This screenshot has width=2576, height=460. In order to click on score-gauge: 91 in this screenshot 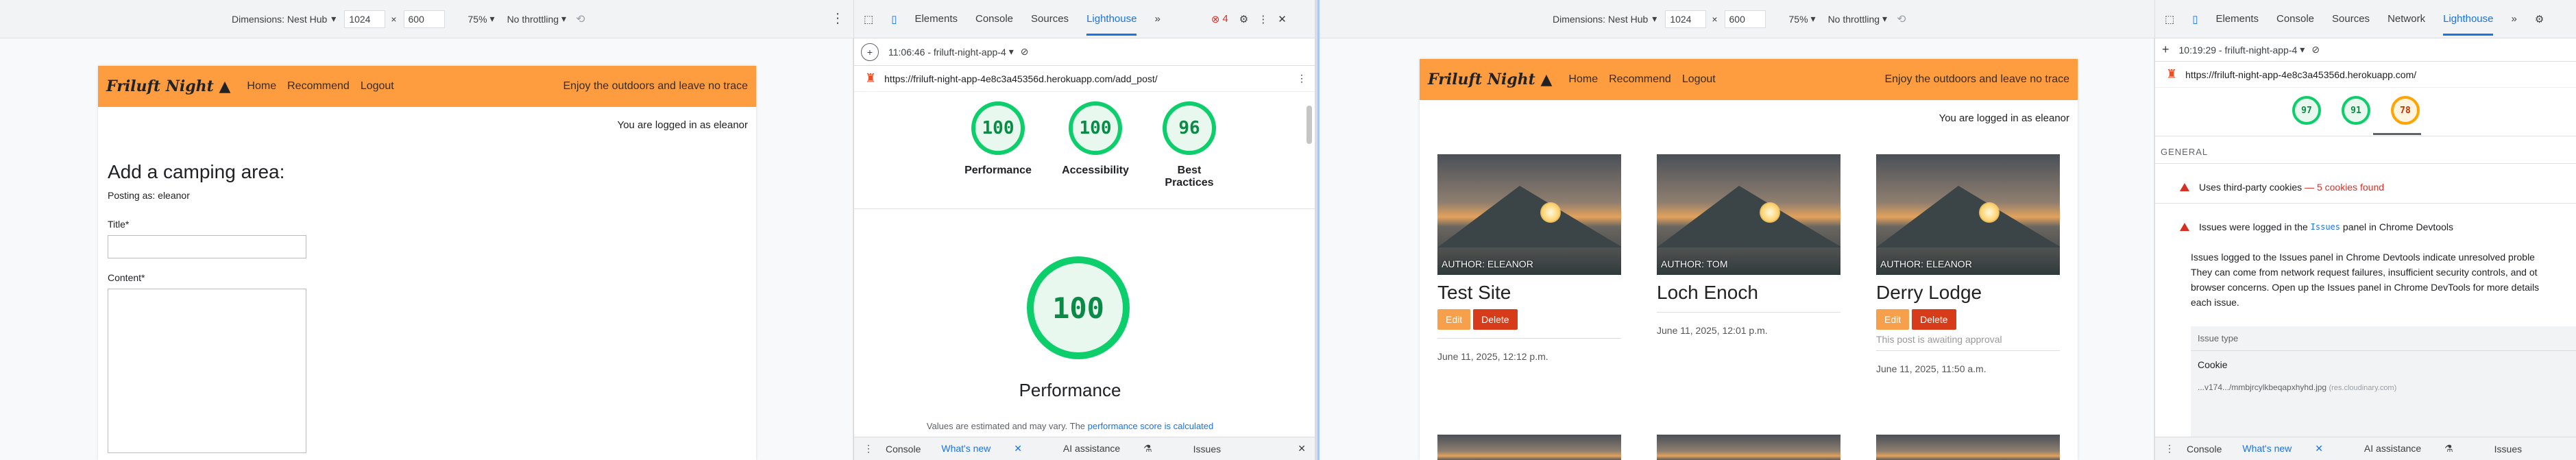, I will do `click(2356, 110)`.